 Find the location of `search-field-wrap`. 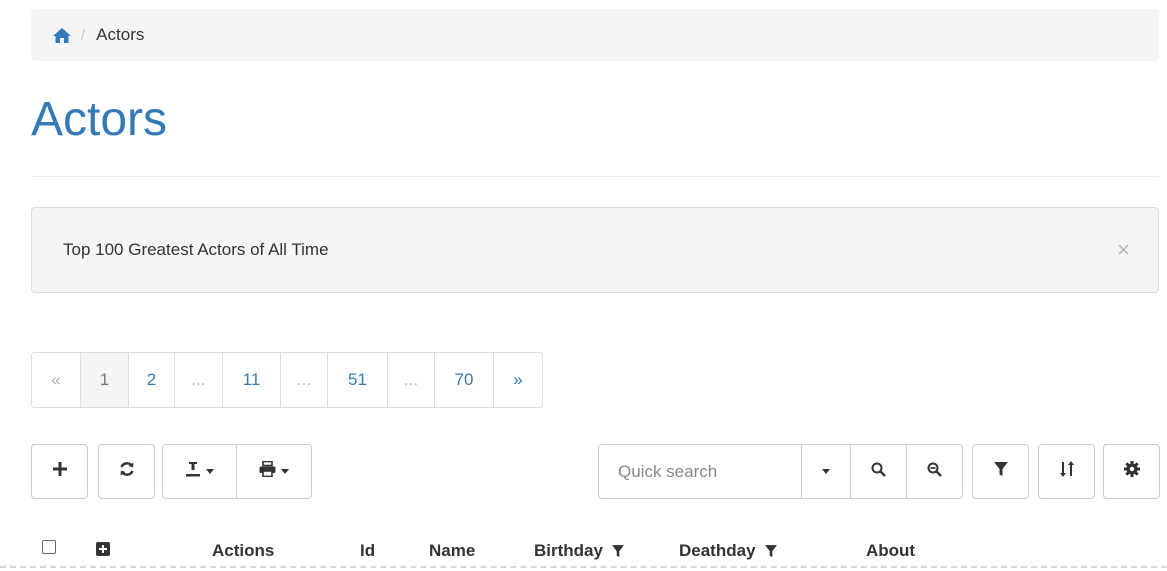

search-field-wrap is located at coordinates (700, 471).